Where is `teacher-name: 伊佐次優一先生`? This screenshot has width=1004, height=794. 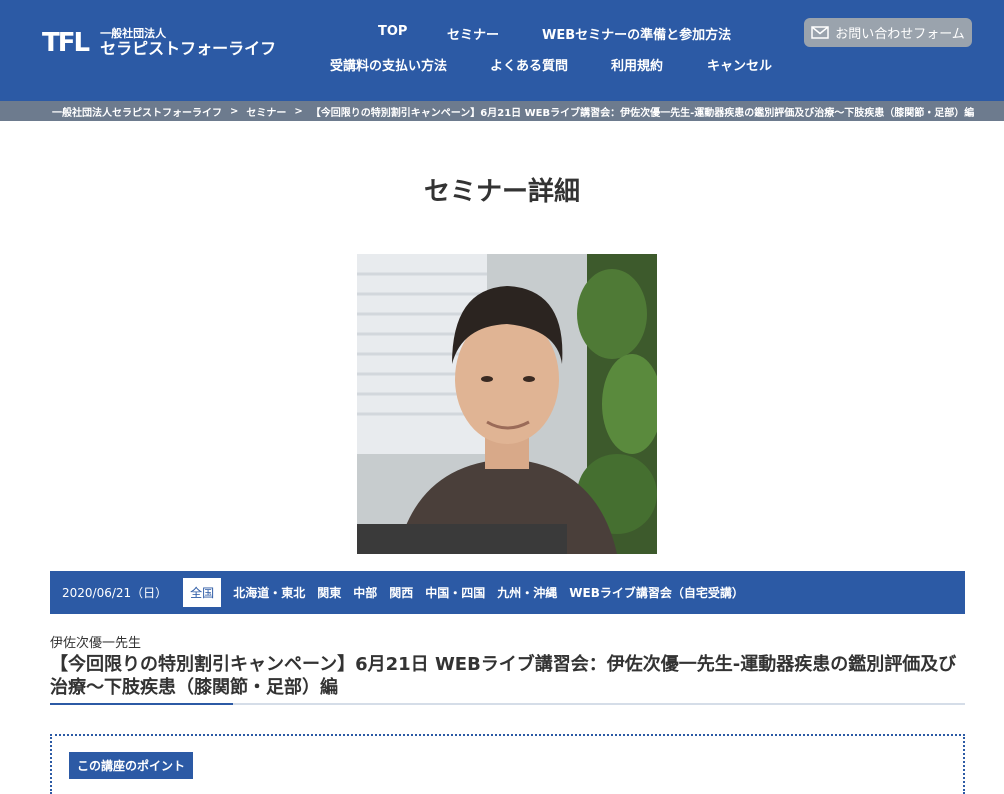
teacher-name: 伊佐次優一先生 is located at coordinates (96, 643).